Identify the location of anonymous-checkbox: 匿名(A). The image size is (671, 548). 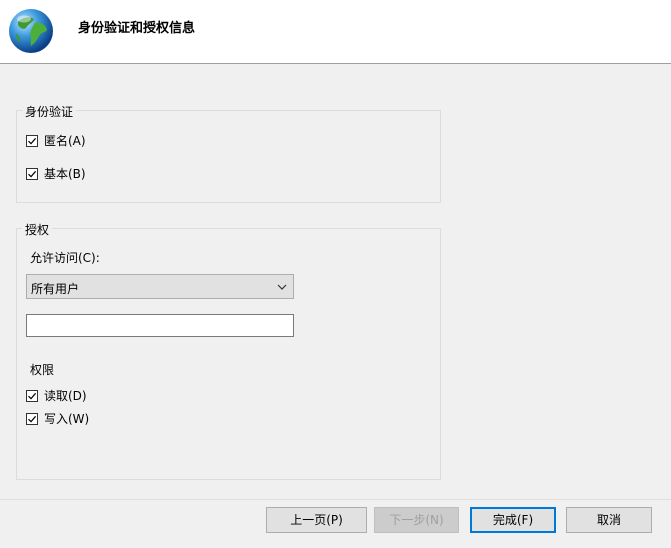
(56, 140).